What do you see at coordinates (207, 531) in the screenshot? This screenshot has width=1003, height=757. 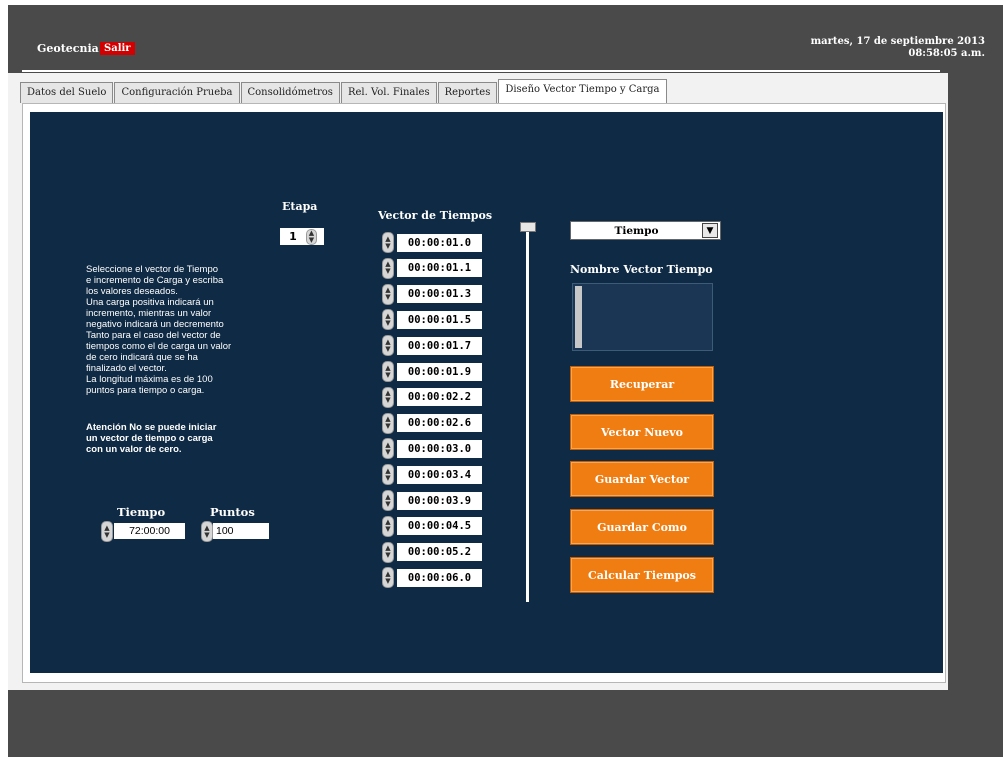 I see `puntos-spinner-icon: ▲ ▼` at bounding box center [207, 531].